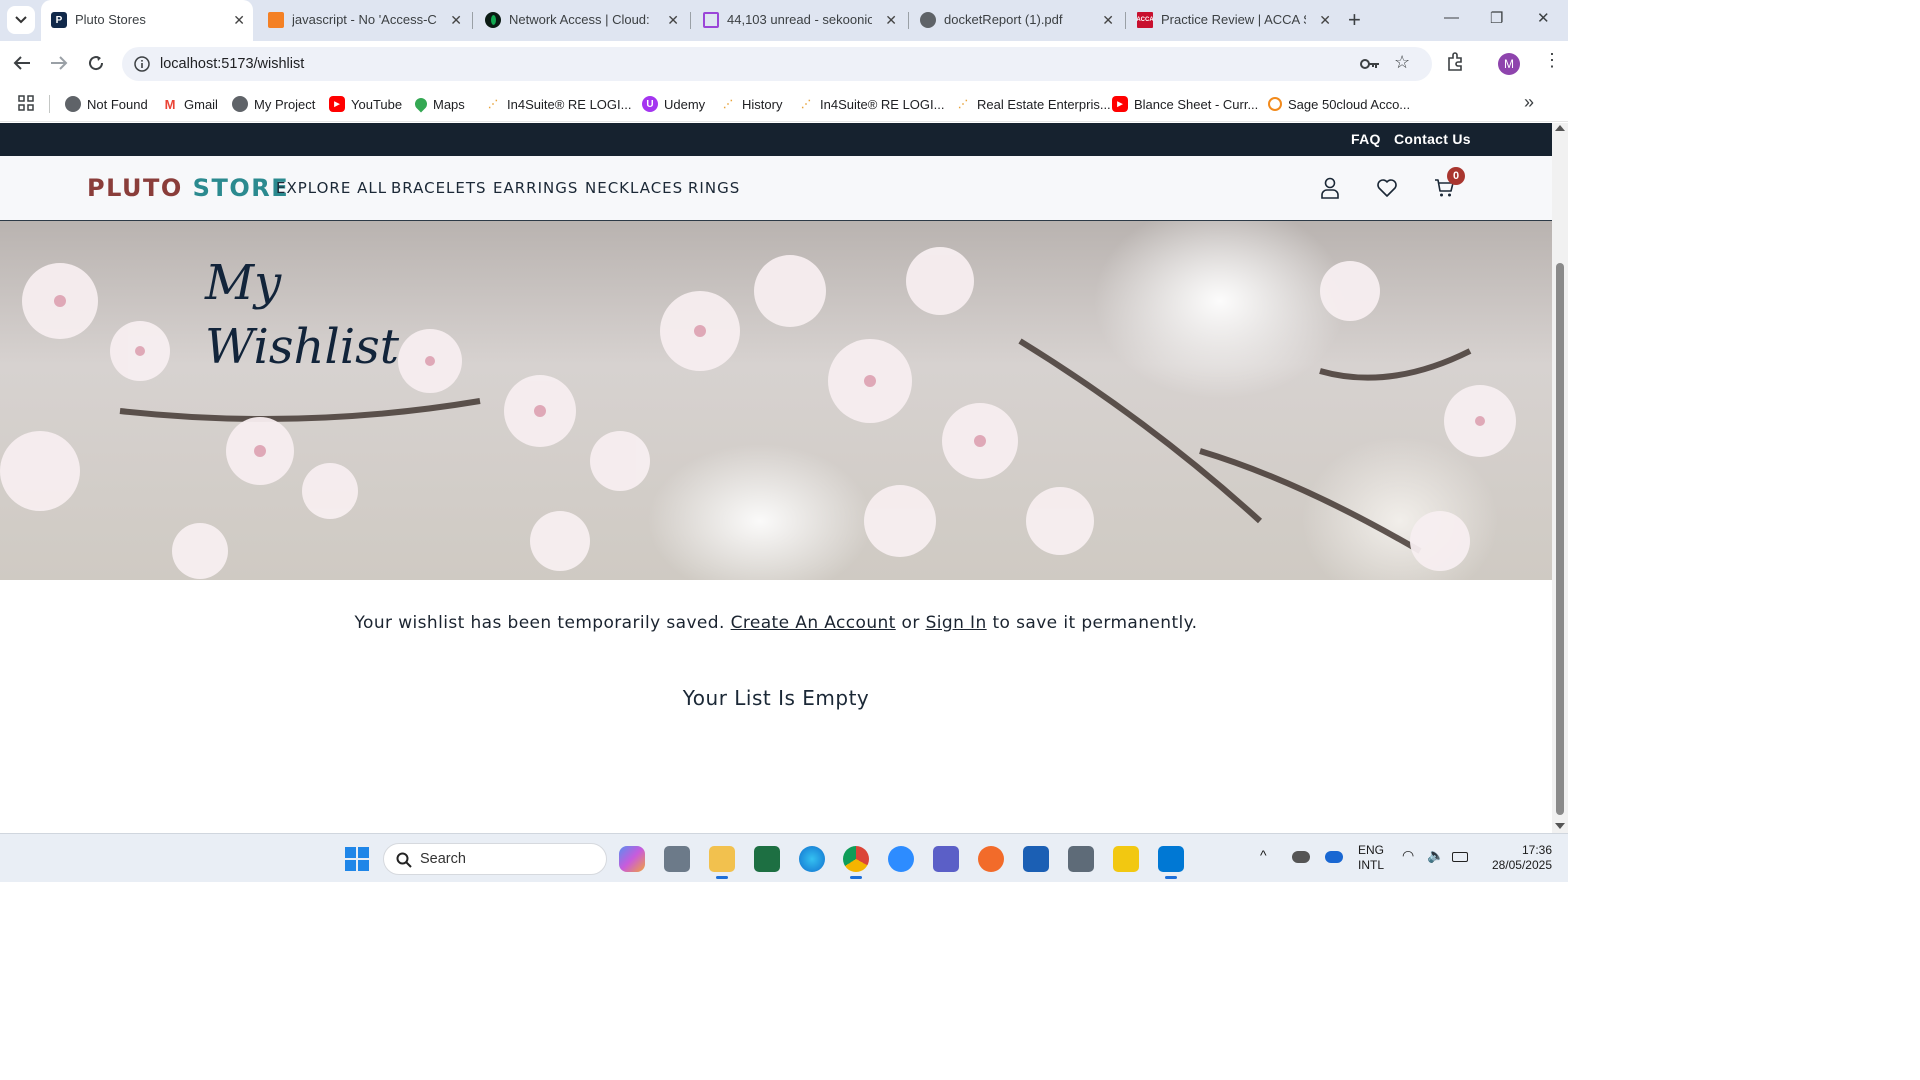 The height and width of the screenshot is (1080, 1920). I want to click on restore-button: ❐, so click(1496, 18).